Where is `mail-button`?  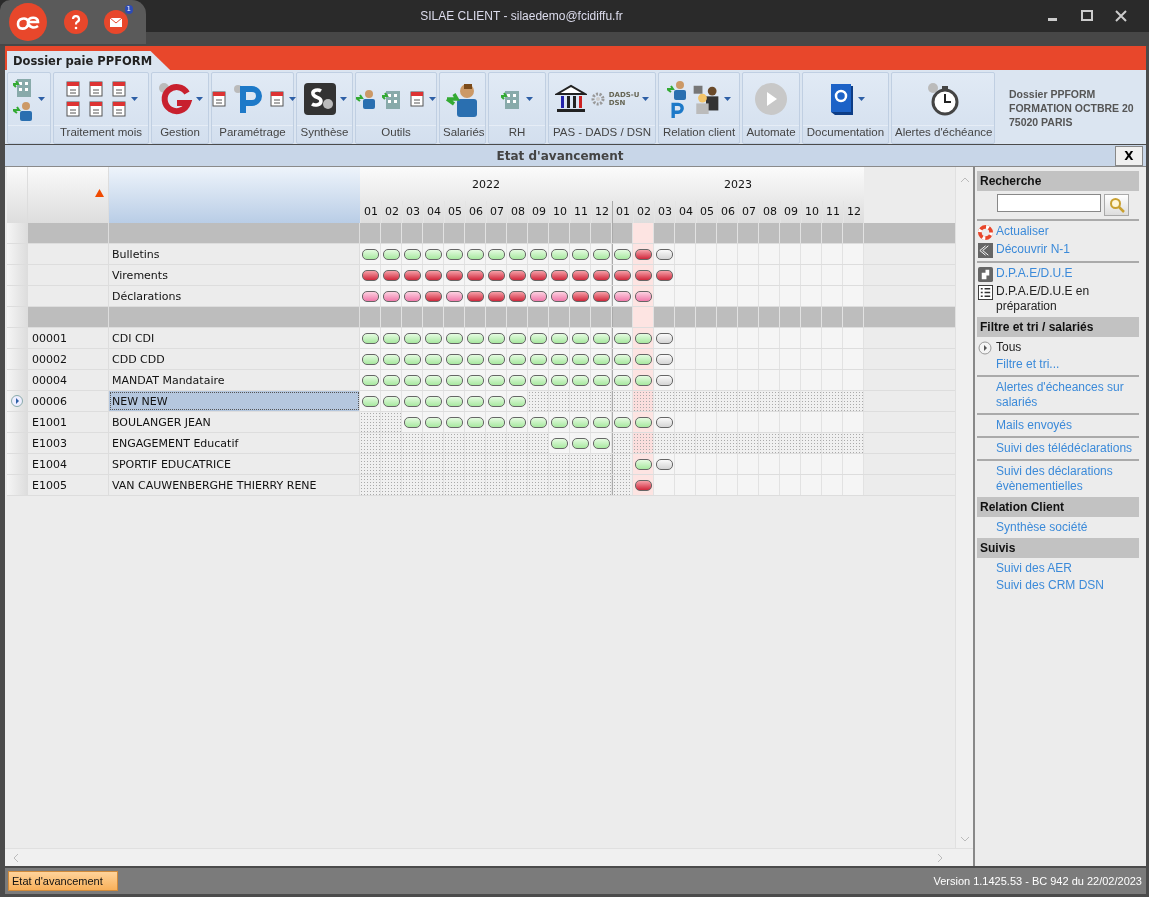
mail-button is located at coordinates (116, 22).